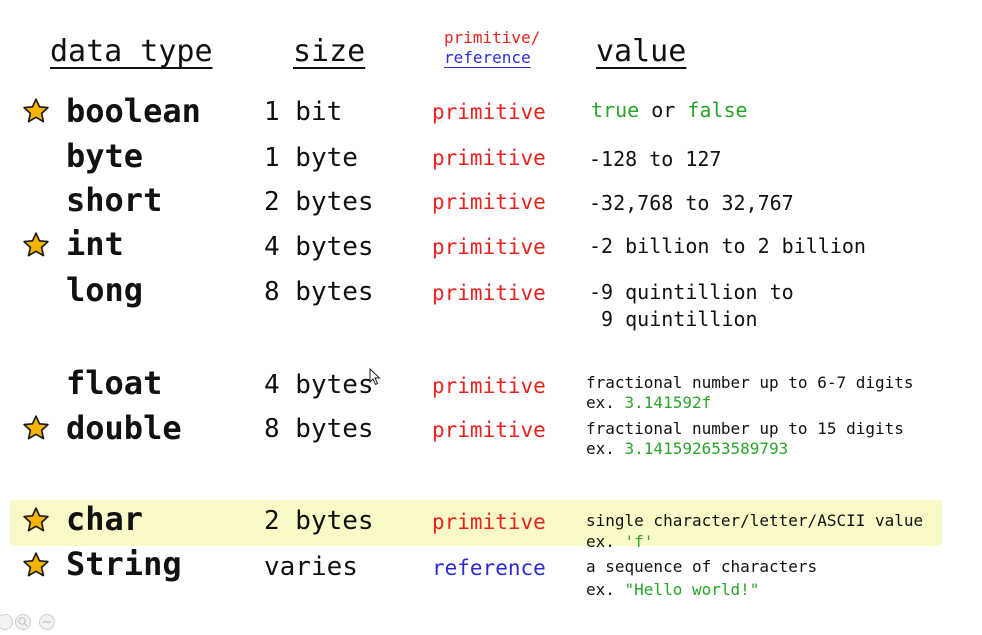 This screenshot has width=982, height=635. What do you see at coordinates (489, 158) in the screenshot?
I see `kind-byte: primitive` at bounding box center [489, 158].